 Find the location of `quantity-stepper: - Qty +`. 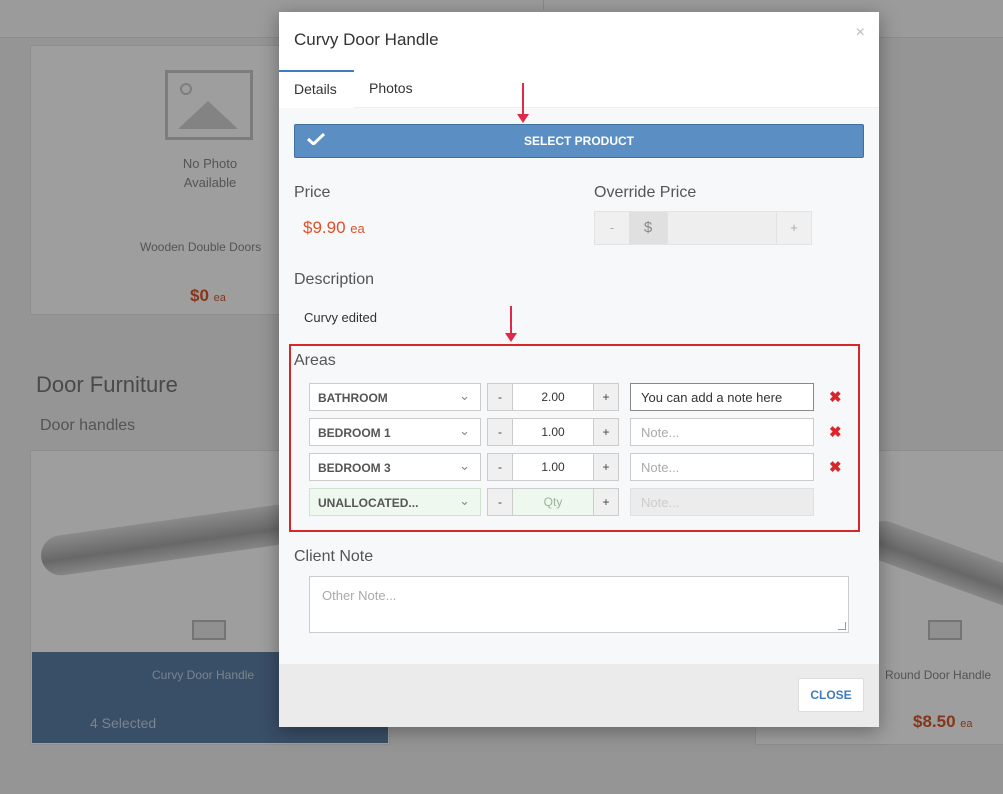

quantity-stepper: - Qty + is located at coordinates (553, 502).